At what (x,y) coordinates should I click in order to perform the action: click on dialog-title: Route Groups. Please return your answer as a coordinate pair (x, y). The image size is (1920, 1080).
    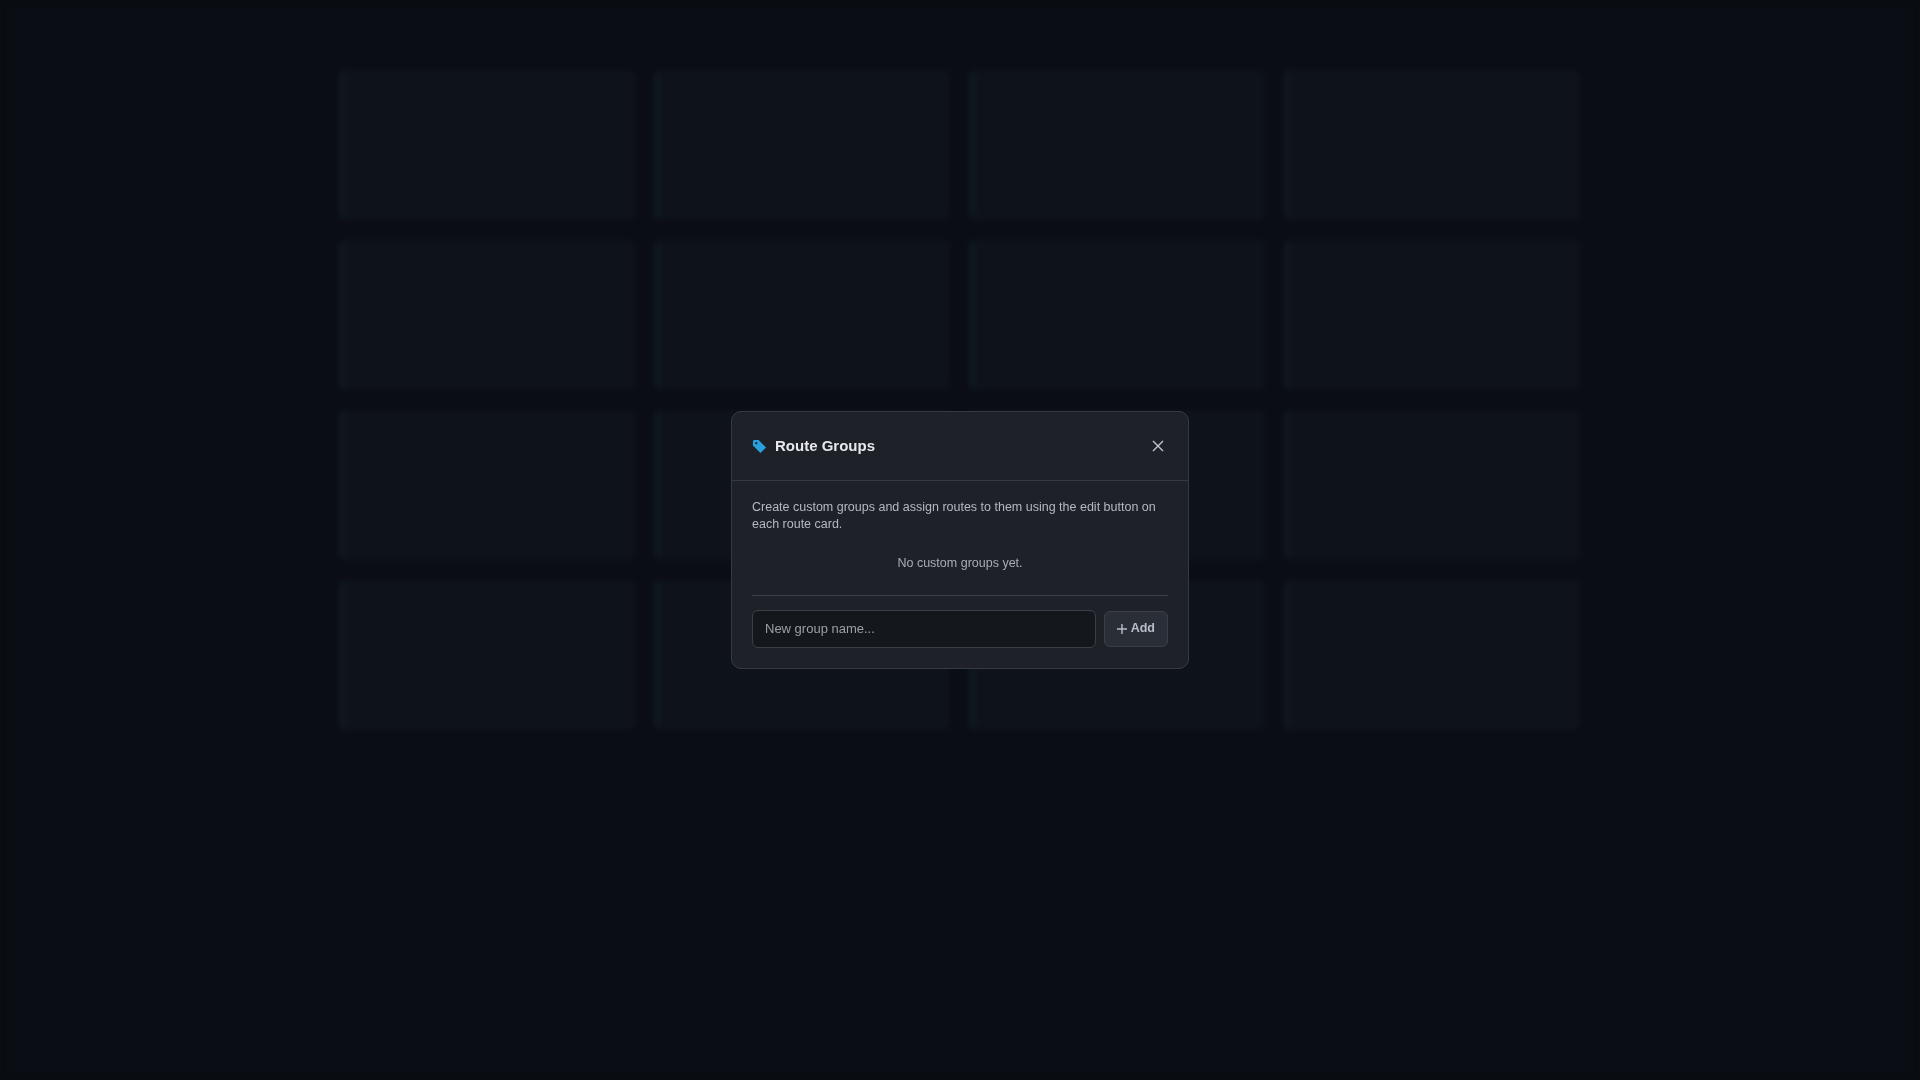
    Looking at the image, I should click on (825, 446).